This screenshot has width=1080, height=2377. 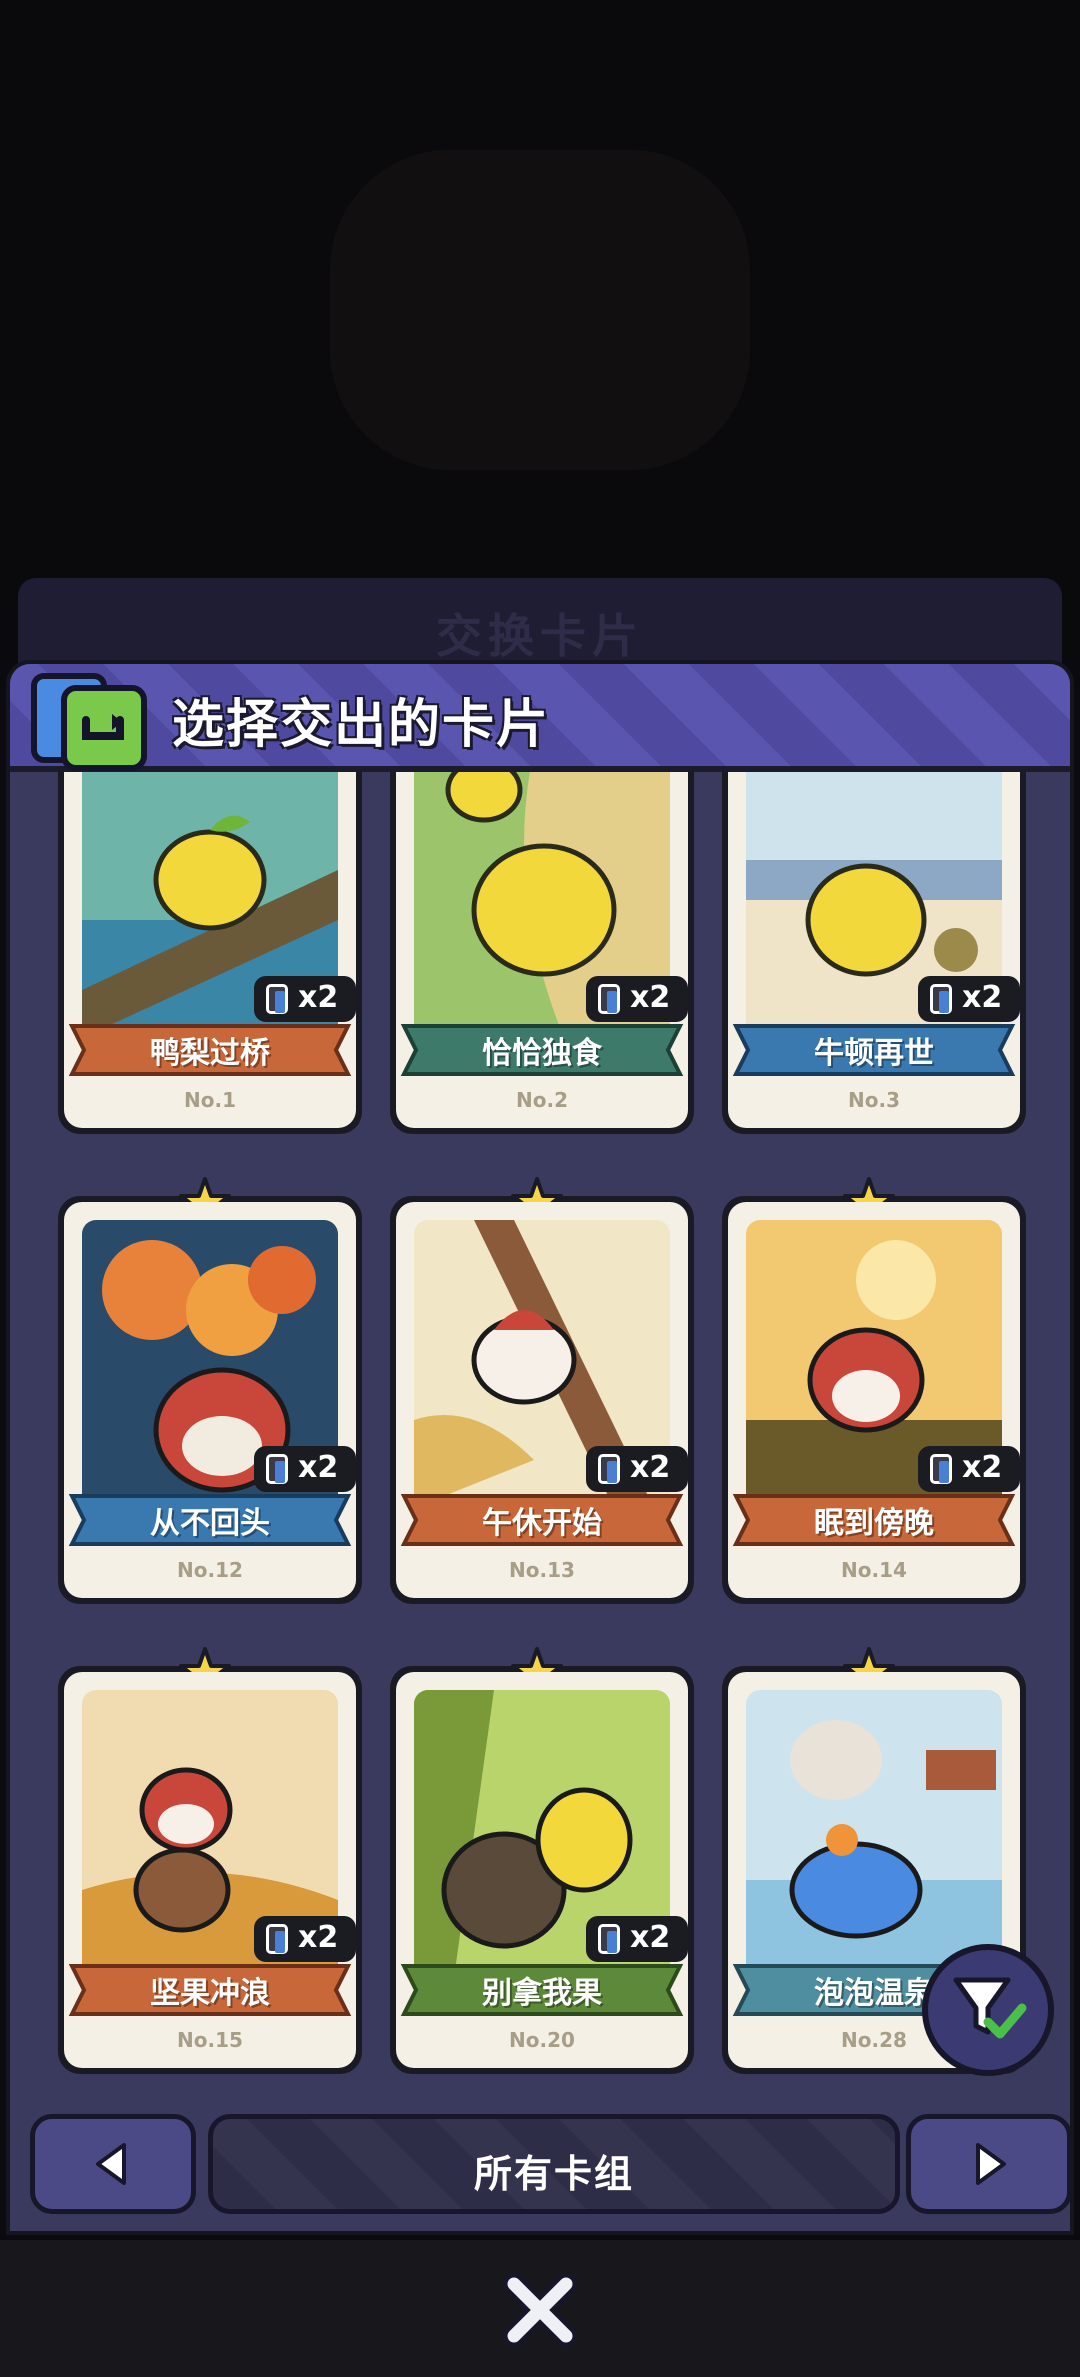 I want to click on card-item: x2 眠到傍晚 No.14, so click(x=874, y=1390).